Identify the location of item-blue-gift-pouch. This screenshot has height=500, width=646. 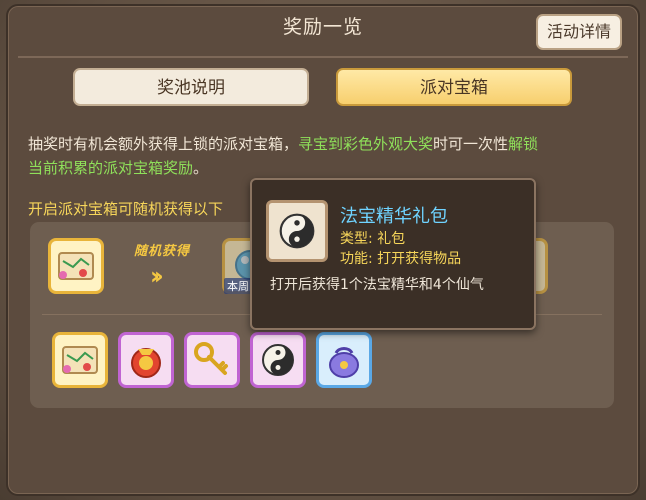
(344, 360).